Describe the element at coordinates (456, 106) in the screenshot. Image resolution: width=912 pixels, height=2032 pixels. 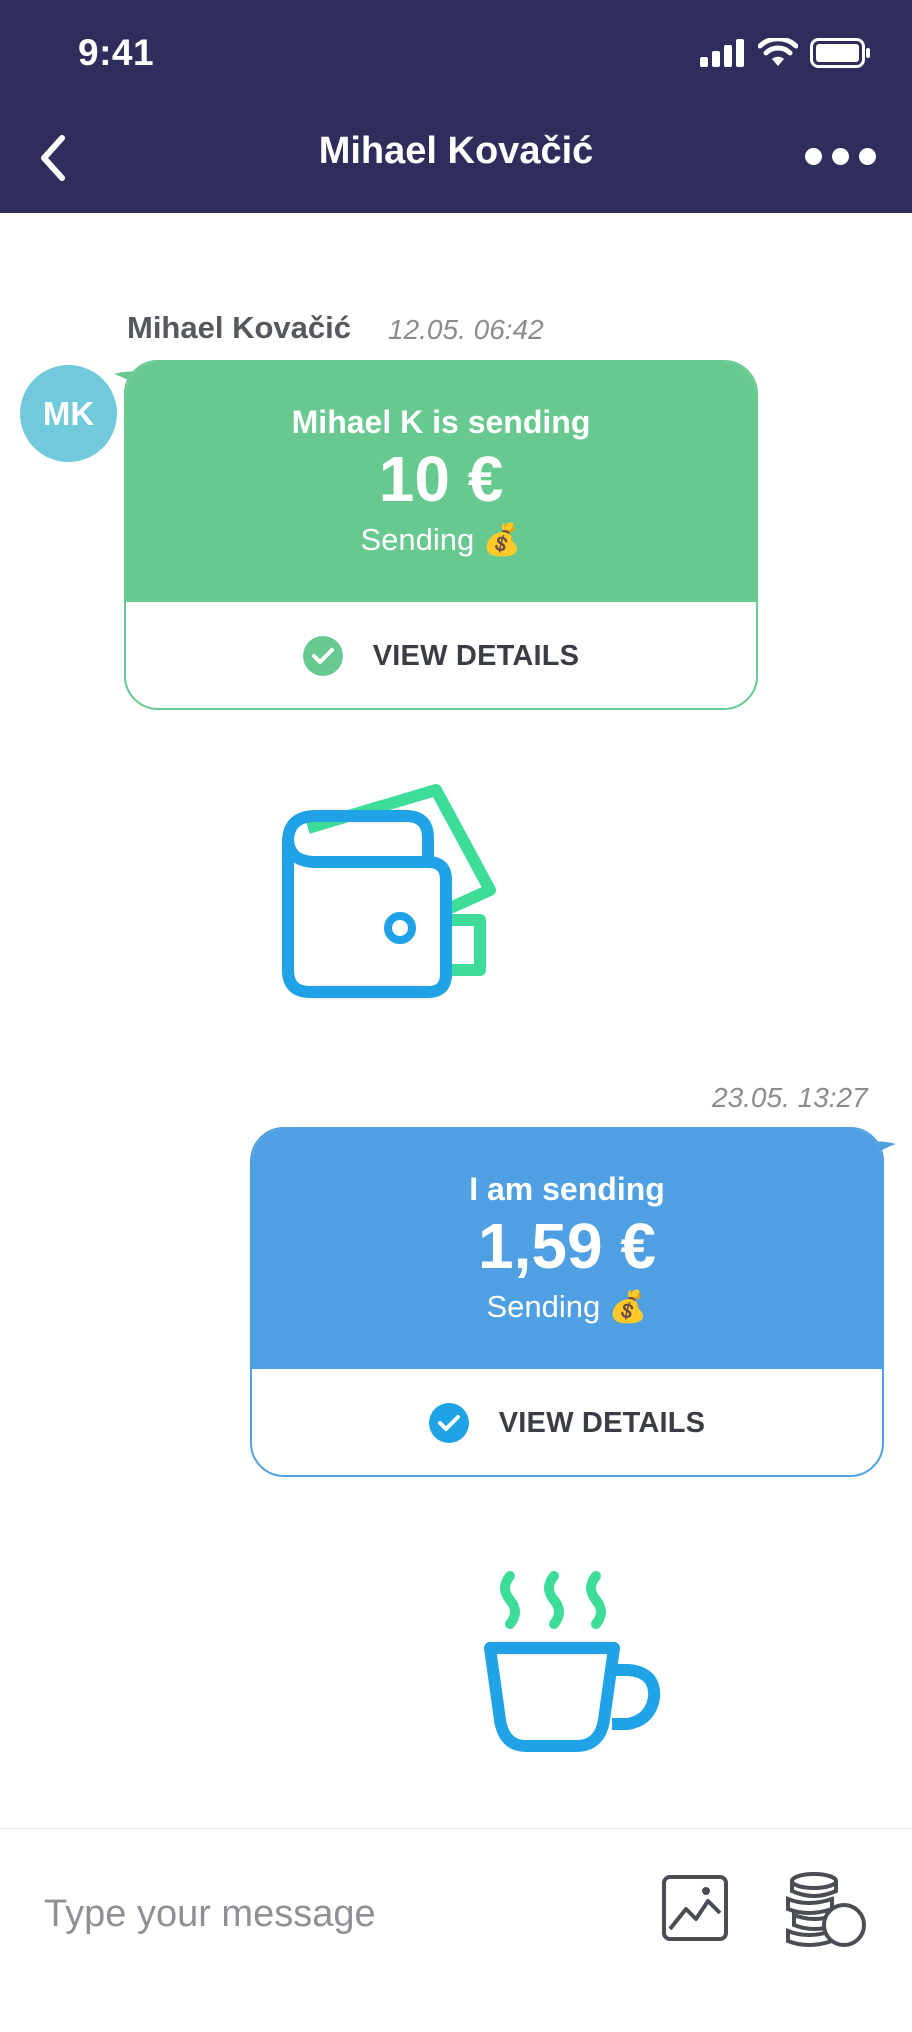
I see `app-header: 9:41 Mihael Kovačić` at that location.